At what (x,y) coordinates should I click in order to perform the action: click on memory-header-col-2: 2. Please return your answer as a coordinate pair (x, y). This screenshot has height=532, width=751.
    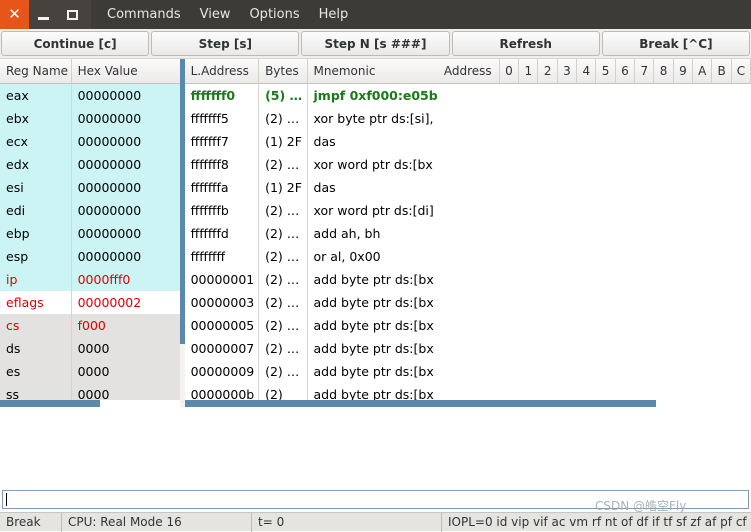
    Looking at the image, I should click on (548, 71).